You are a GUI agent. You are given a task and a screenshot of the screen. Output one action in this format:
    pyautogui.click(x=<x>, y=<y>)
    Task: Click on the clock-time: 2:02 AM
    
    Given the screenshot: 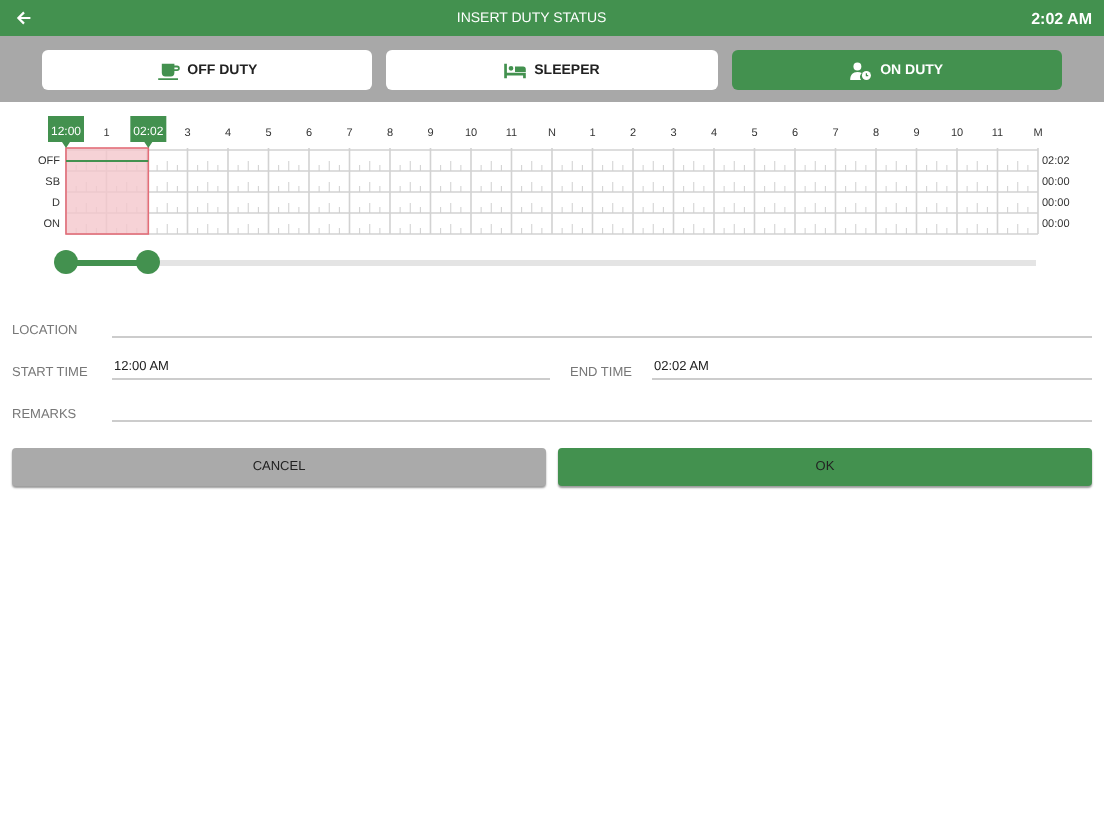 What is the action you would take?
    pyautogui.click(x=1061, y=18)
    